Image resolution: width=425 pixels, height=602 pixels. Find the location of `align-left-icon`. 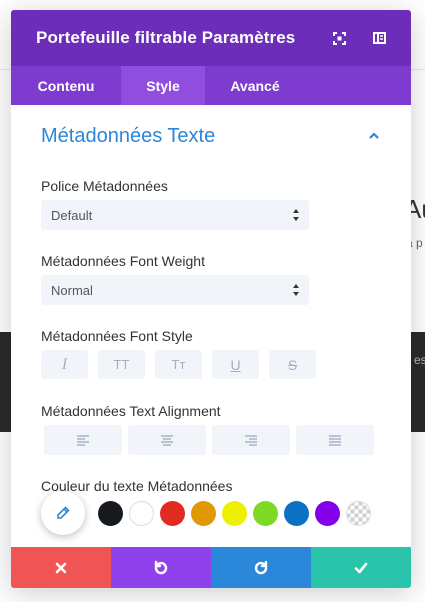

align-left-icon is located at coordinates (83, 440).